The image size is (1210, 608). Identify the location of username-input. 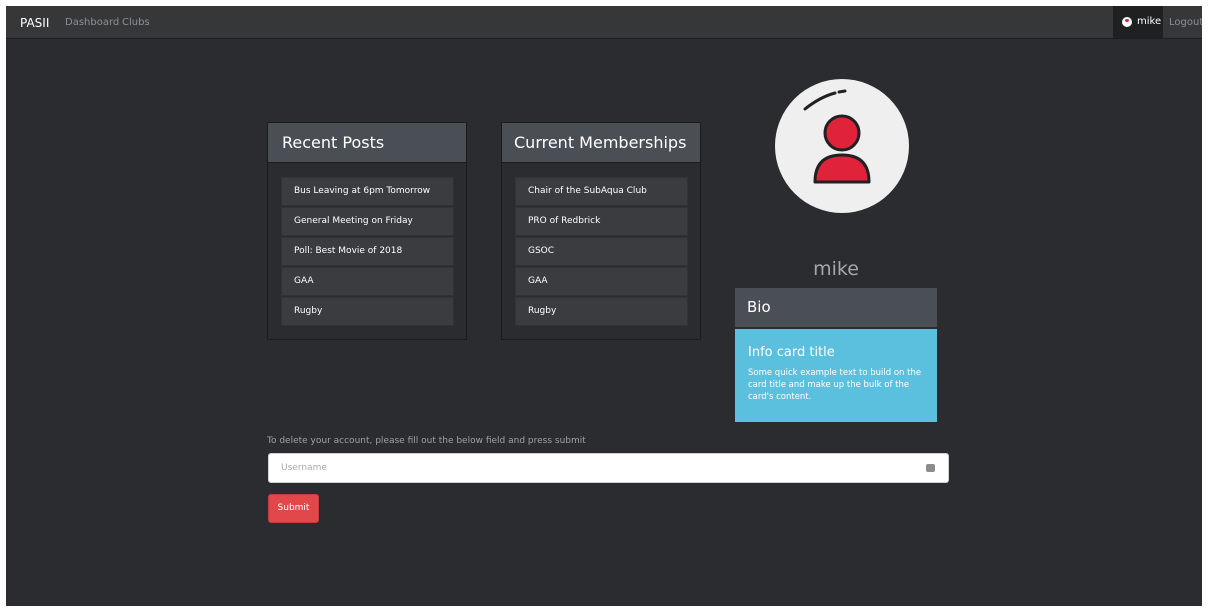
(595, 468).